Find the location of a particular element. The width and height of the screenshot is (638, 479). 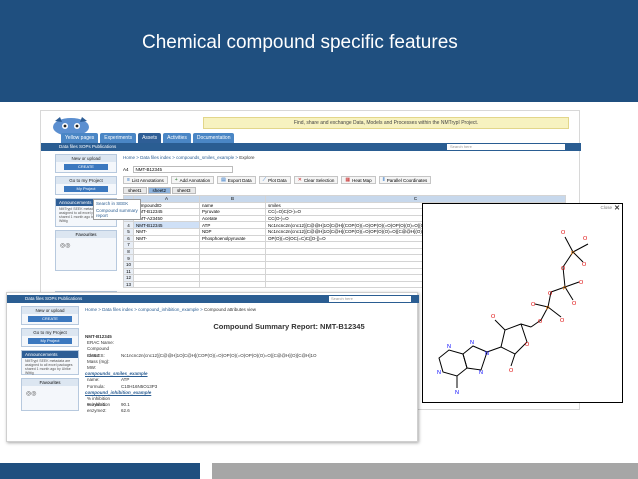

grid-cell: NDP is located at coordinates (233, 231).